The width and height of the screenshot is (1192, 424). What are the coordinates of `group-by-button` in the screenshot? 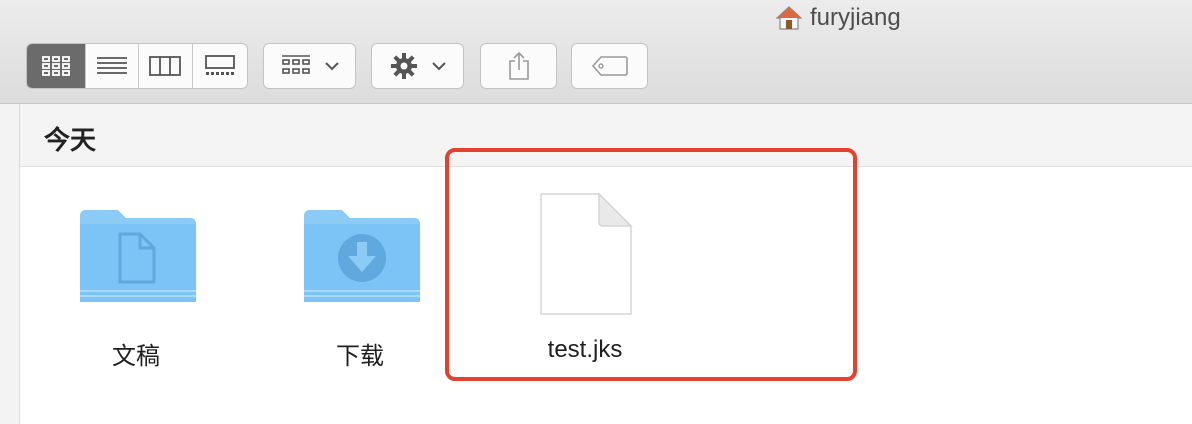 It's located at (309, 66).